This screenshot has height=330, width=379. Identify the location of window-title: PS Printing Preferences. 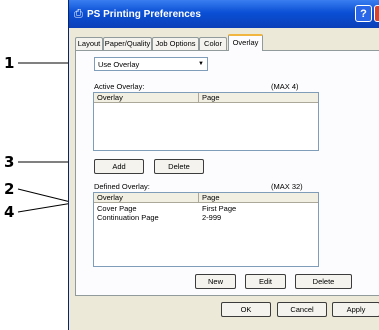
(144, 14).